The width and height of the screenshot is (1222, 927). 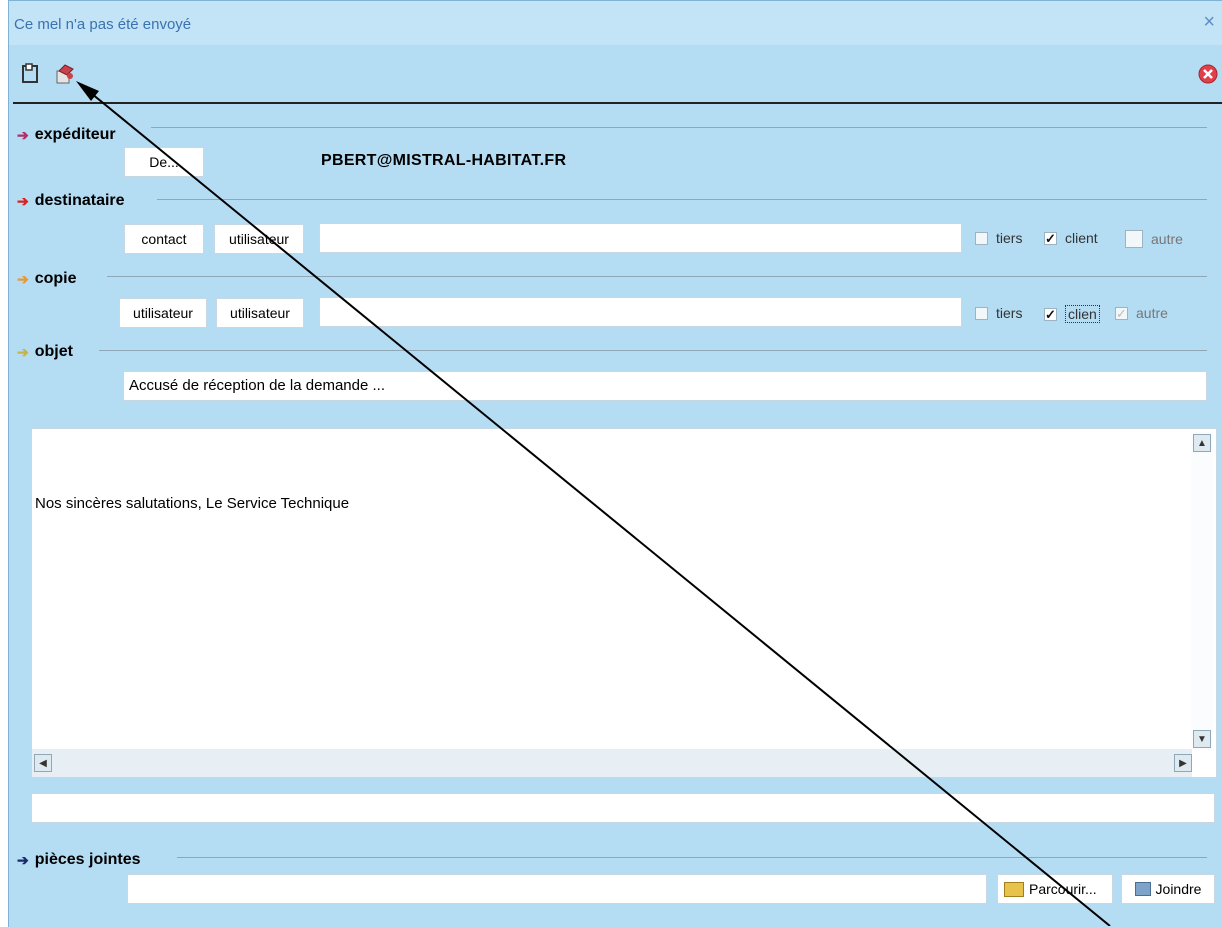 I want to click on save-icon, so click(x=32, y=74).